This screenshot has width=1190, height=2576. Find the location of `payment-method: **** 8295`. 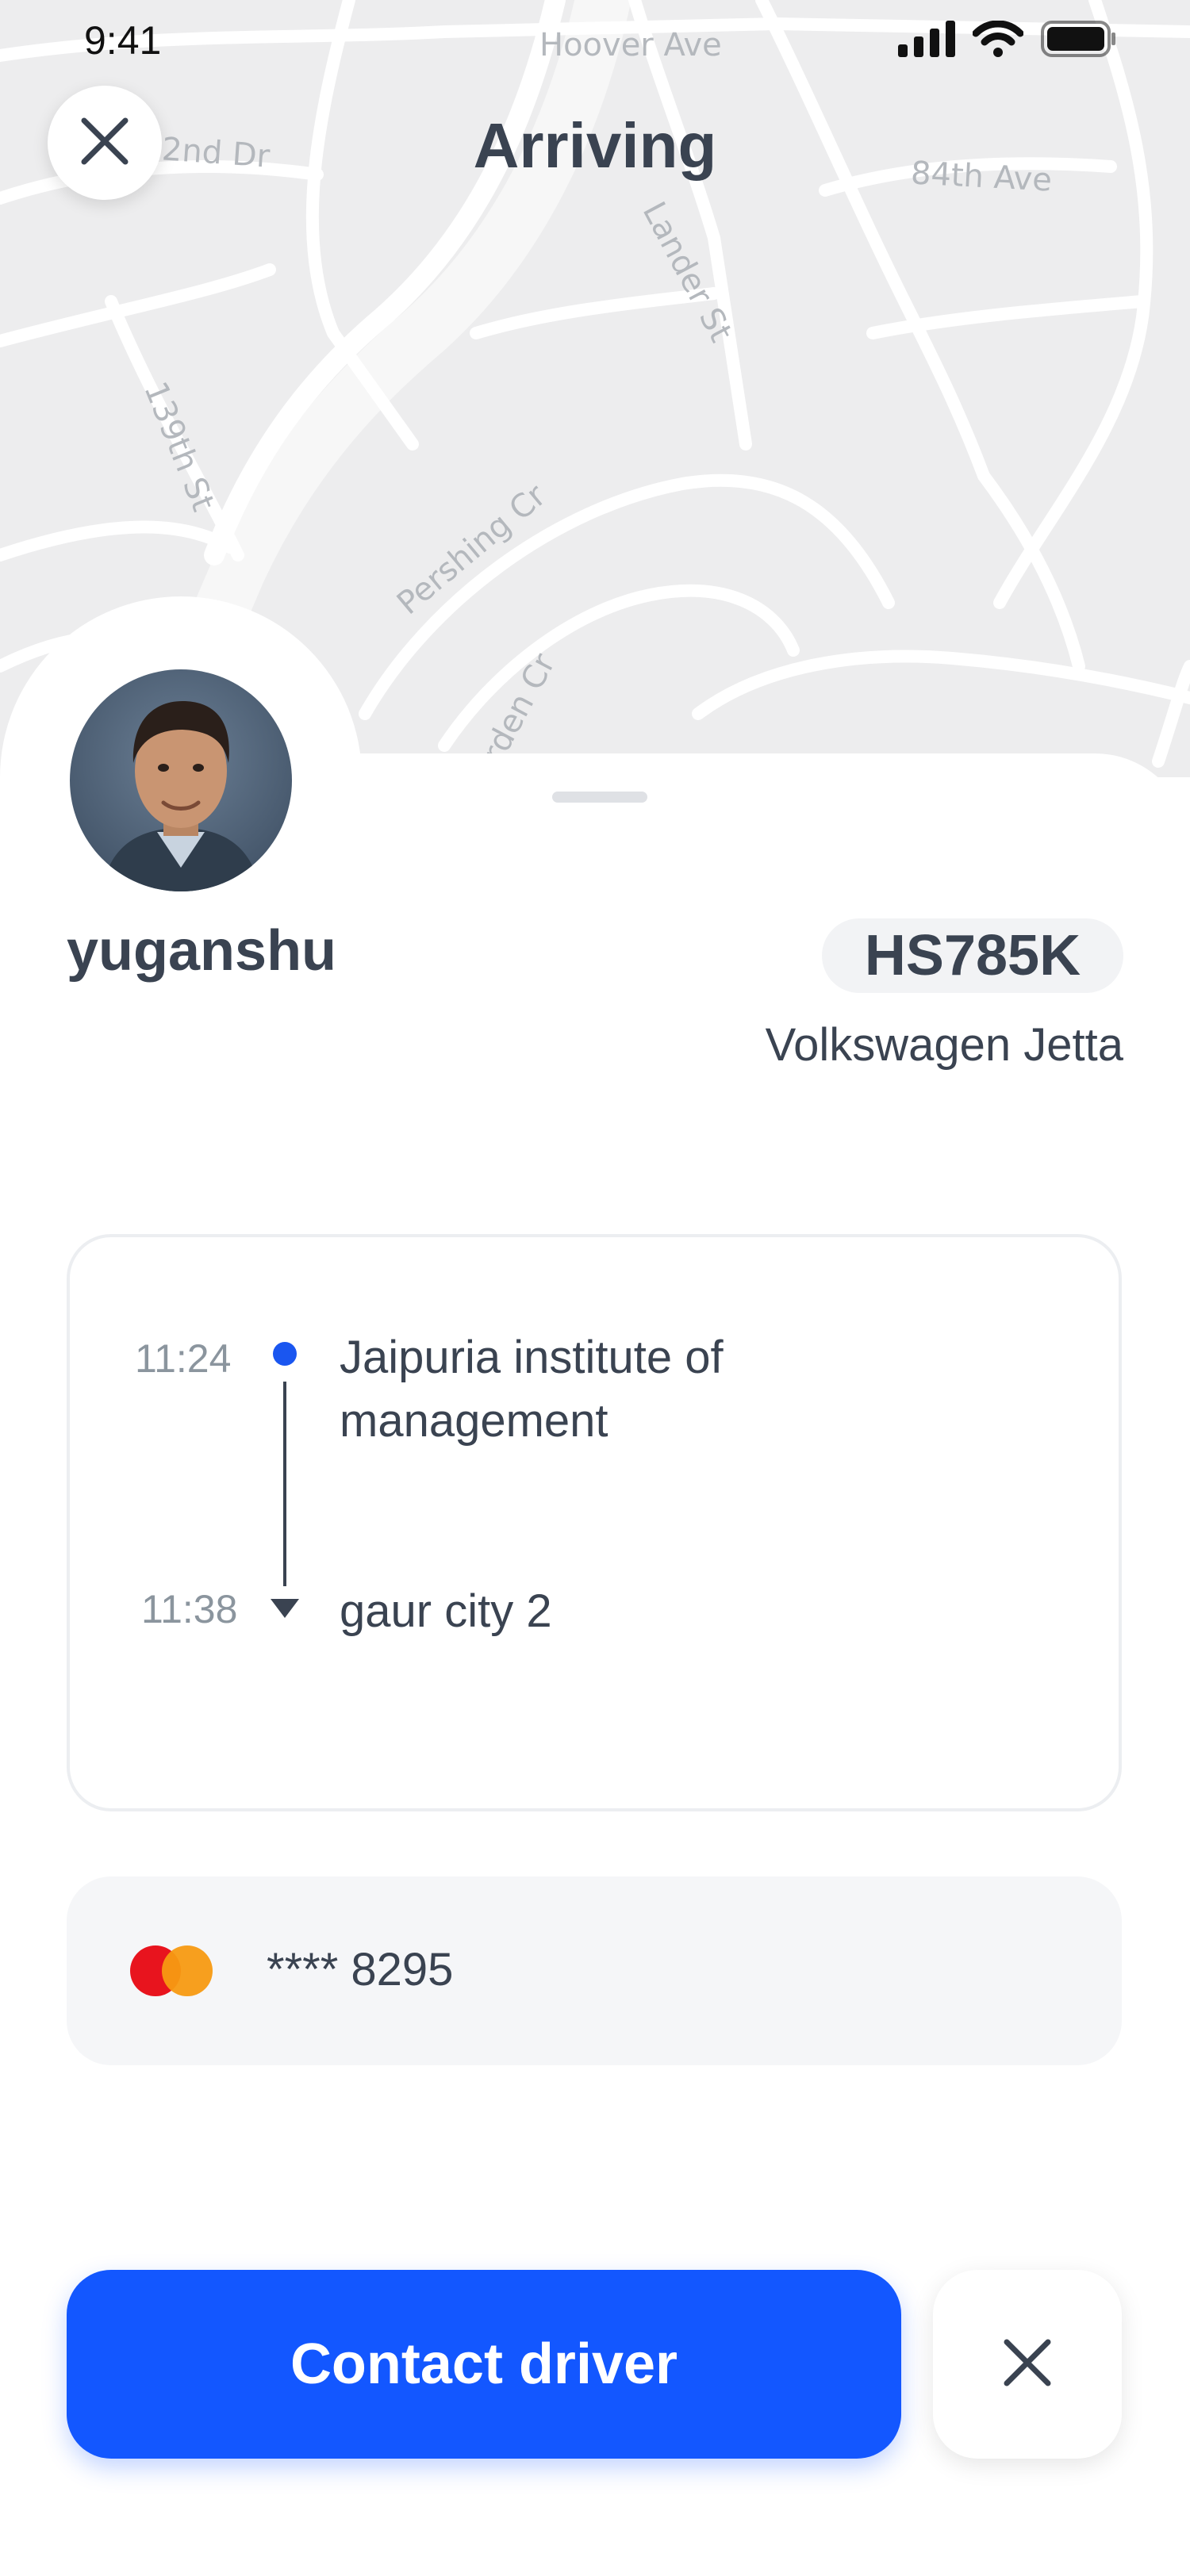

payment-method: **** 8295 is located at coordinates (594, 1970).